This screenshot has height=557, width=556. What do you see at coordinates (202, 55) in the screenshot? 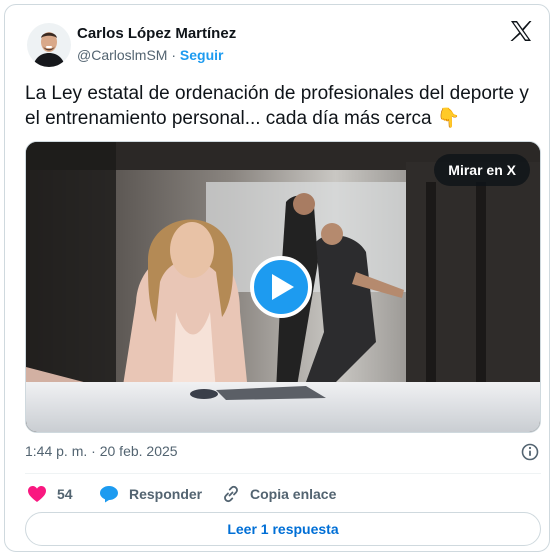
I see `follow-button: Seguir` at bounding box center [202, 55].